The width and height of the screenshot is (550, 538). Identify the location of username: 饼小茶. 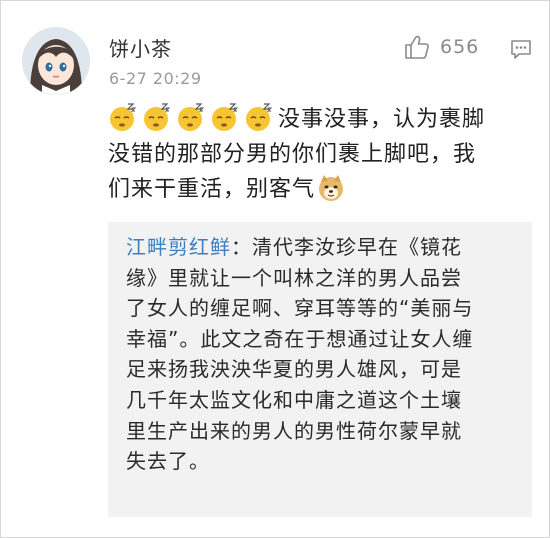
(140, 47).